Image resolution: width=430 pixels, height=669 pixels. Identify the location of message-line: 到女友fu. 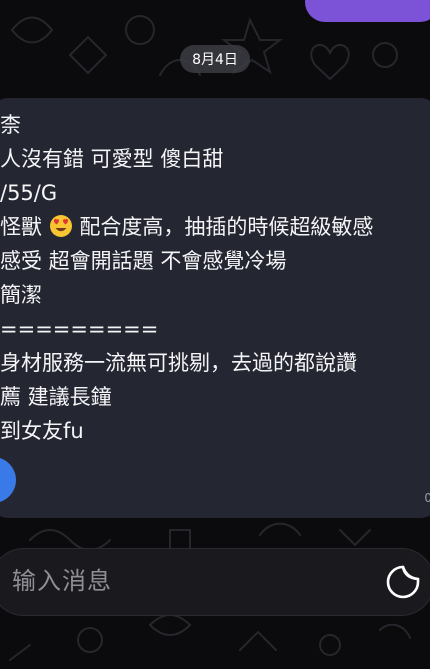
(42, 431).